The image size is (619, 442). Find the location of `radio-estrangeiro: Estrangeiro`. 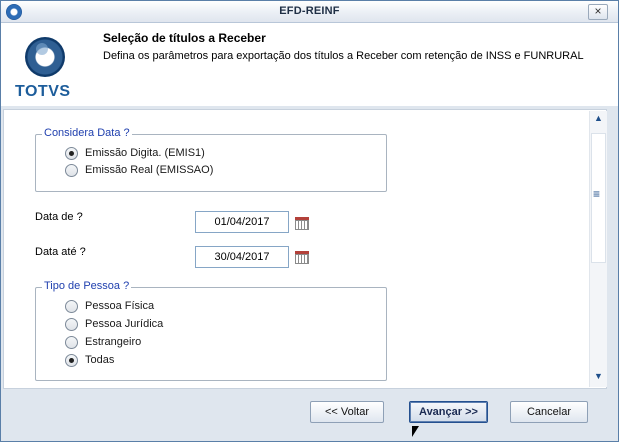

radio-estrangeiro: Estrangeiro is located at coordinates (103, 342).